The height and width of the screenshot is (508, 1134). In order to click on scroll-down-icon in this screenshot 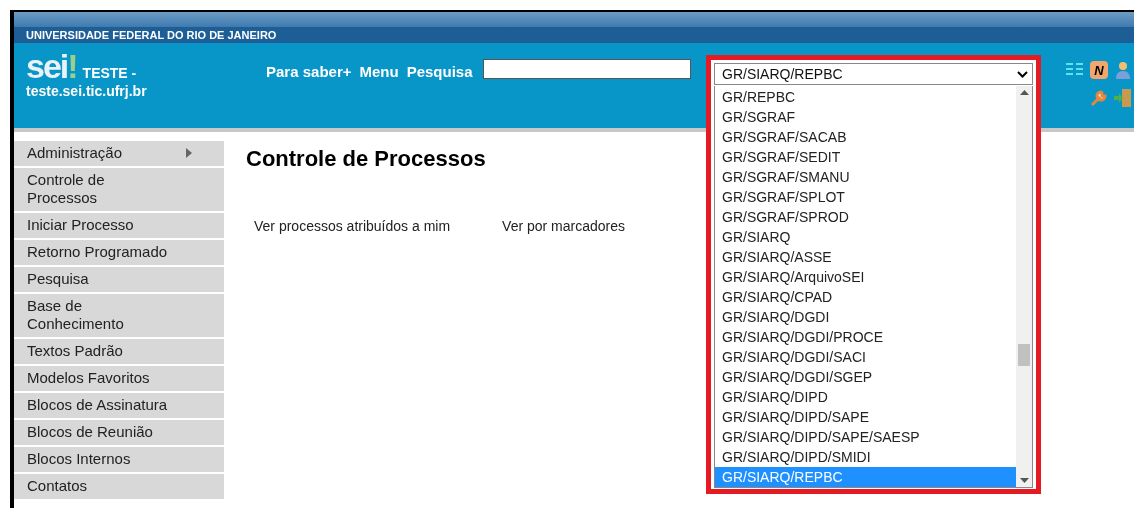, I will do `click(1024, 480)`.